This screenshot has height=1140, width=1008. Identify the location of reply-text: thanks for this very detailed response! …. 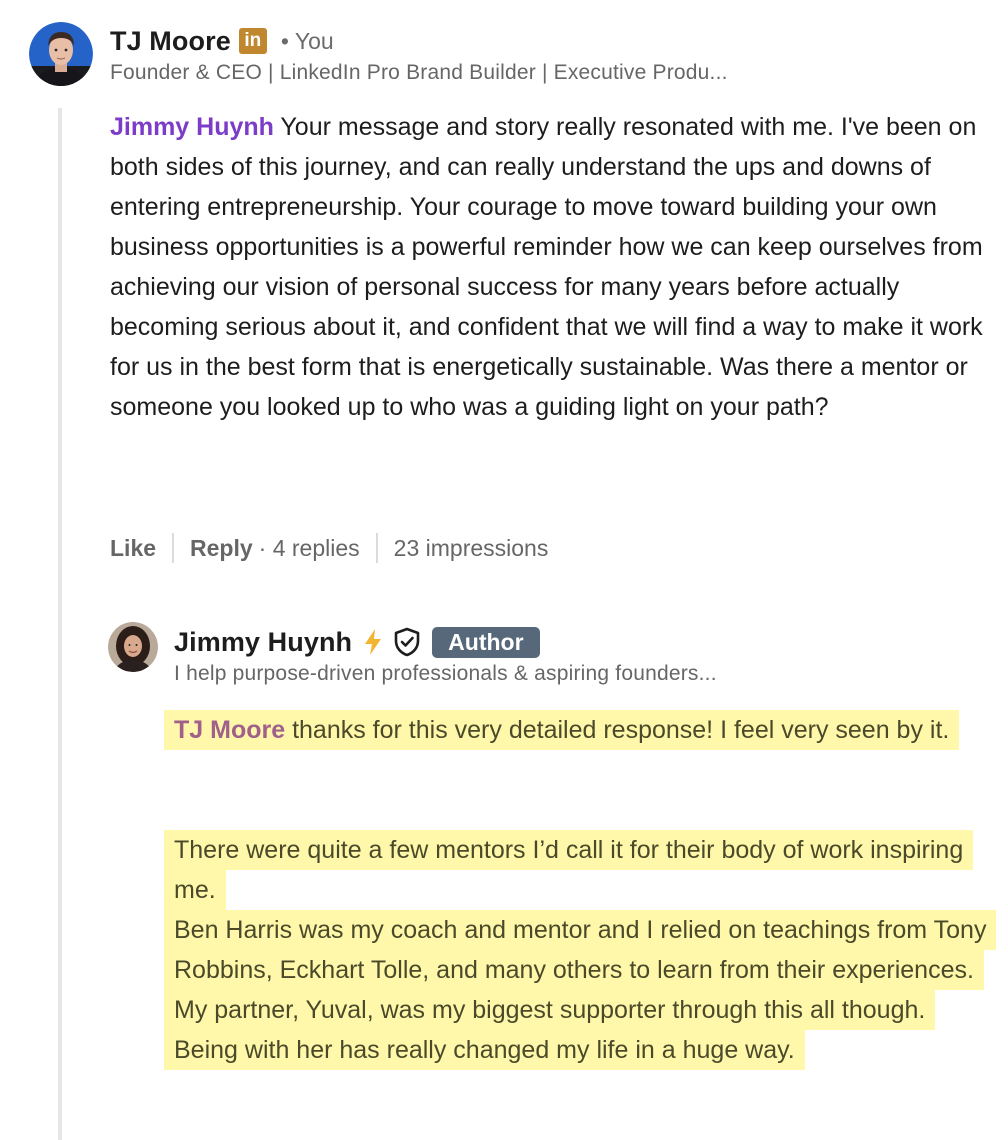
(617, 730).